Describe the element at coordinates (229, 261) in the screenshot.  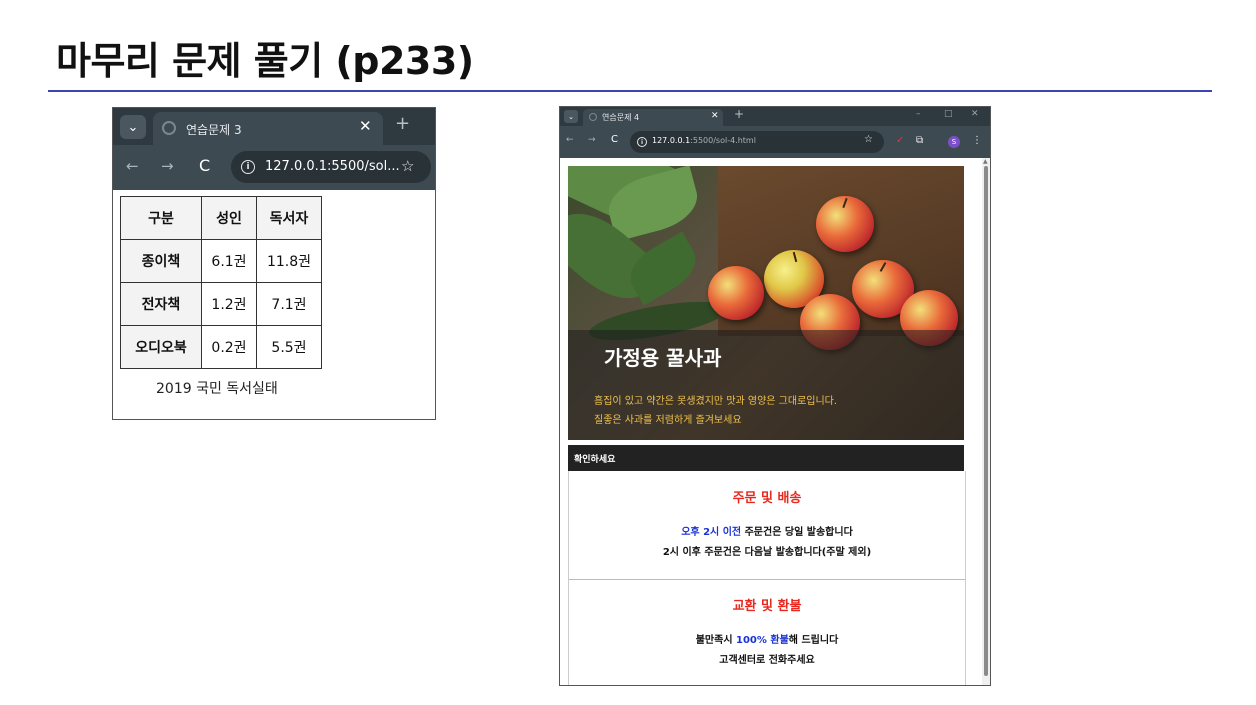
I see `table-cell: 6.1권` at that location.